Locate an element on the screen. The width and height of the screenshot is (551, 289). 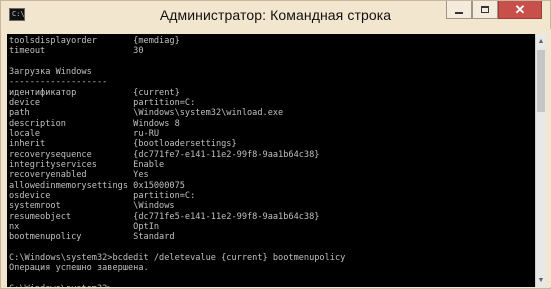
console-line: toolsdisplayorder {memdiag} is located at coordinates (94, 41).